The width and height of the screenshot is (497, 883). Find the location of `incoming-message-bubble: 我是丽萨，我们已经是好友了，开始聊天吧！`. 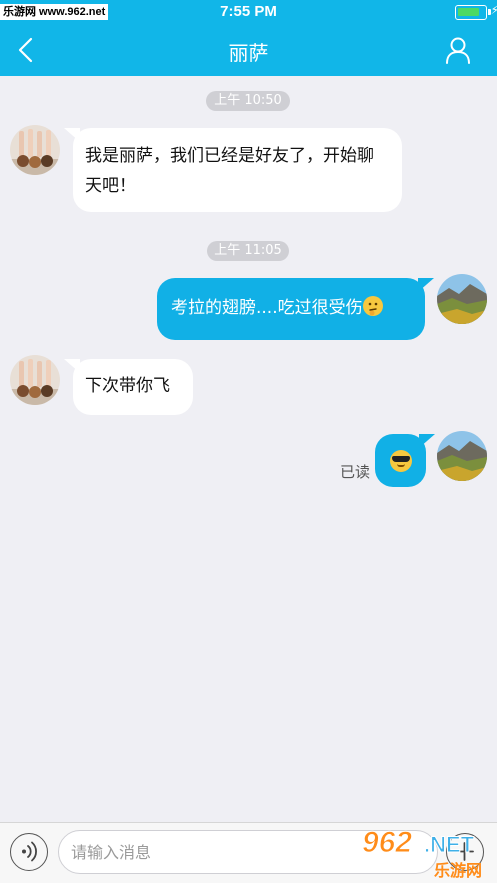

incoming-message-bubble: 我是丽萨，我们已经是好友了，开始聊天吧！ is located at coordinates (233, 170).